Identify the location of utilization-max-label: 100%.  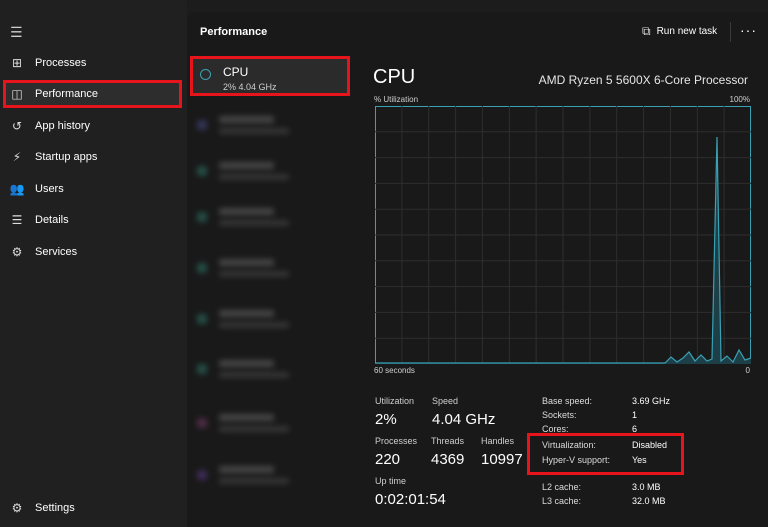
(739, 99).